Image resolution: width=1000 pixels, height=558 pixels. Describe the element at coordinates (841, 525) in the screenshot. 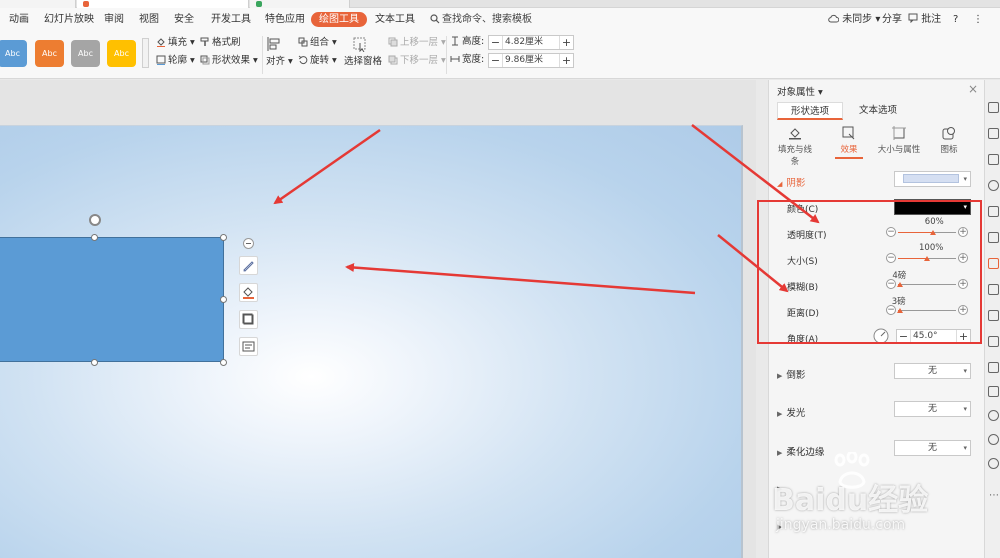

I see `watermark-url: jingyan.baidu.com` at that location.